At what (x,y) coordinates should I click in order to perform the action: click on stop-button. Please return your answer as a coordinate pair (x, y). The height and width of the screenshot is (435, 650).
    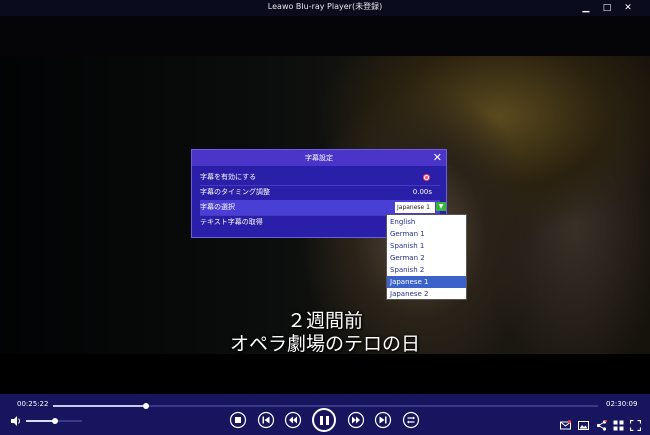
    Looking at the image, I should click on (238, 420).